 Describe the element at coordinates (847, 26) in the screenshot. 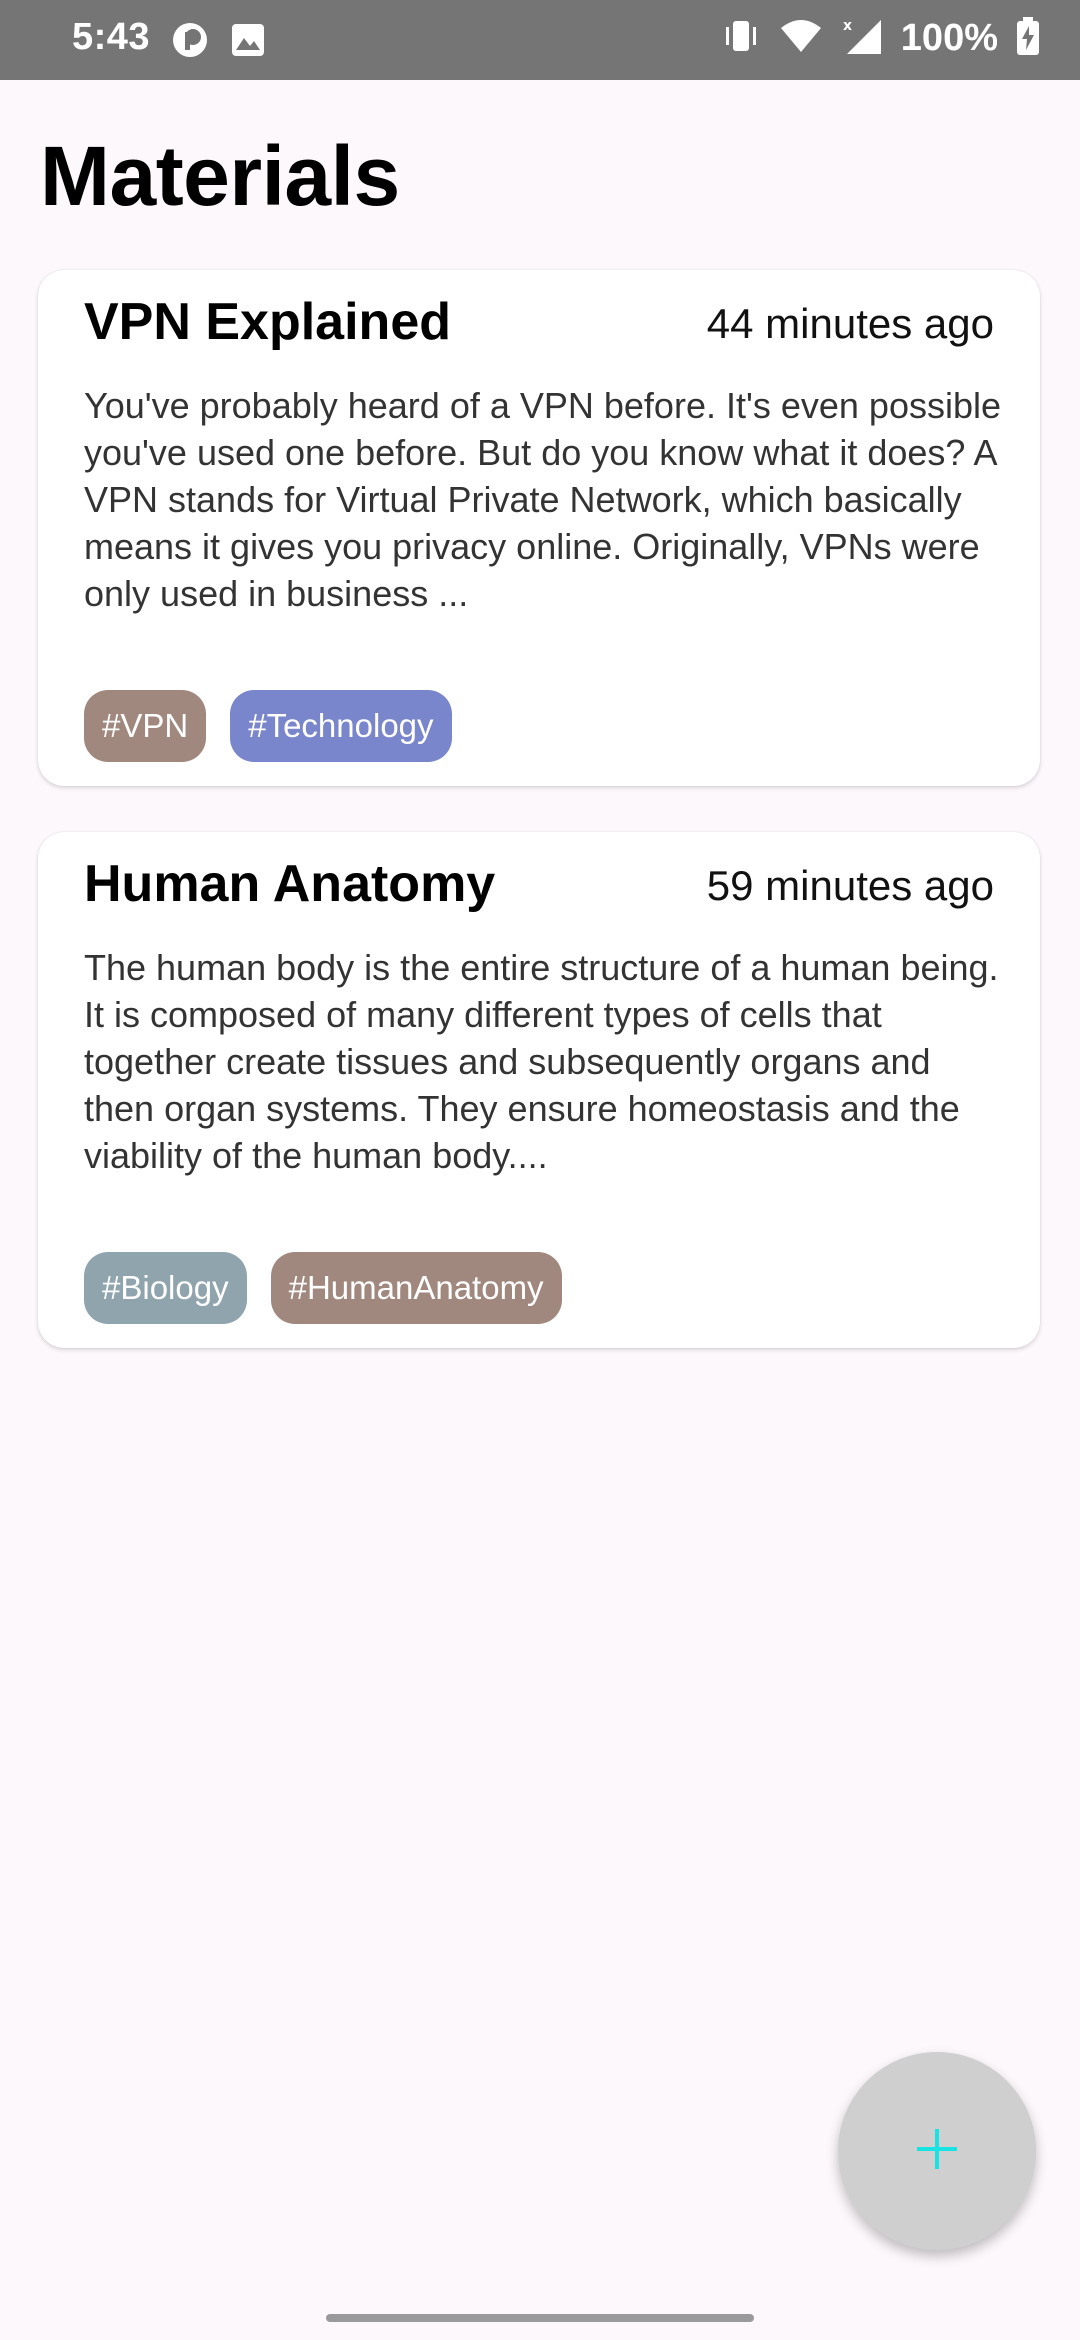

I see `svg-text: x` at that location.